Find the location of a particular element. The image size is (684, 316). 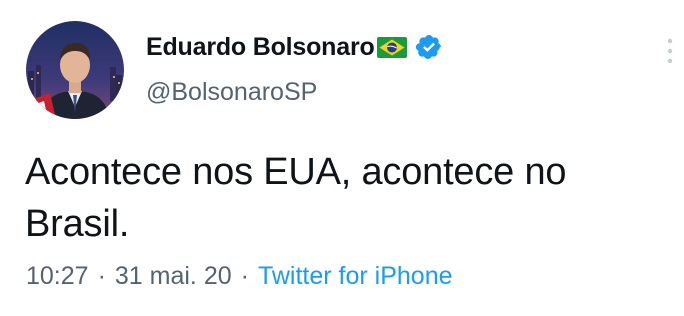

avatar is located at coordinates (75, 70).